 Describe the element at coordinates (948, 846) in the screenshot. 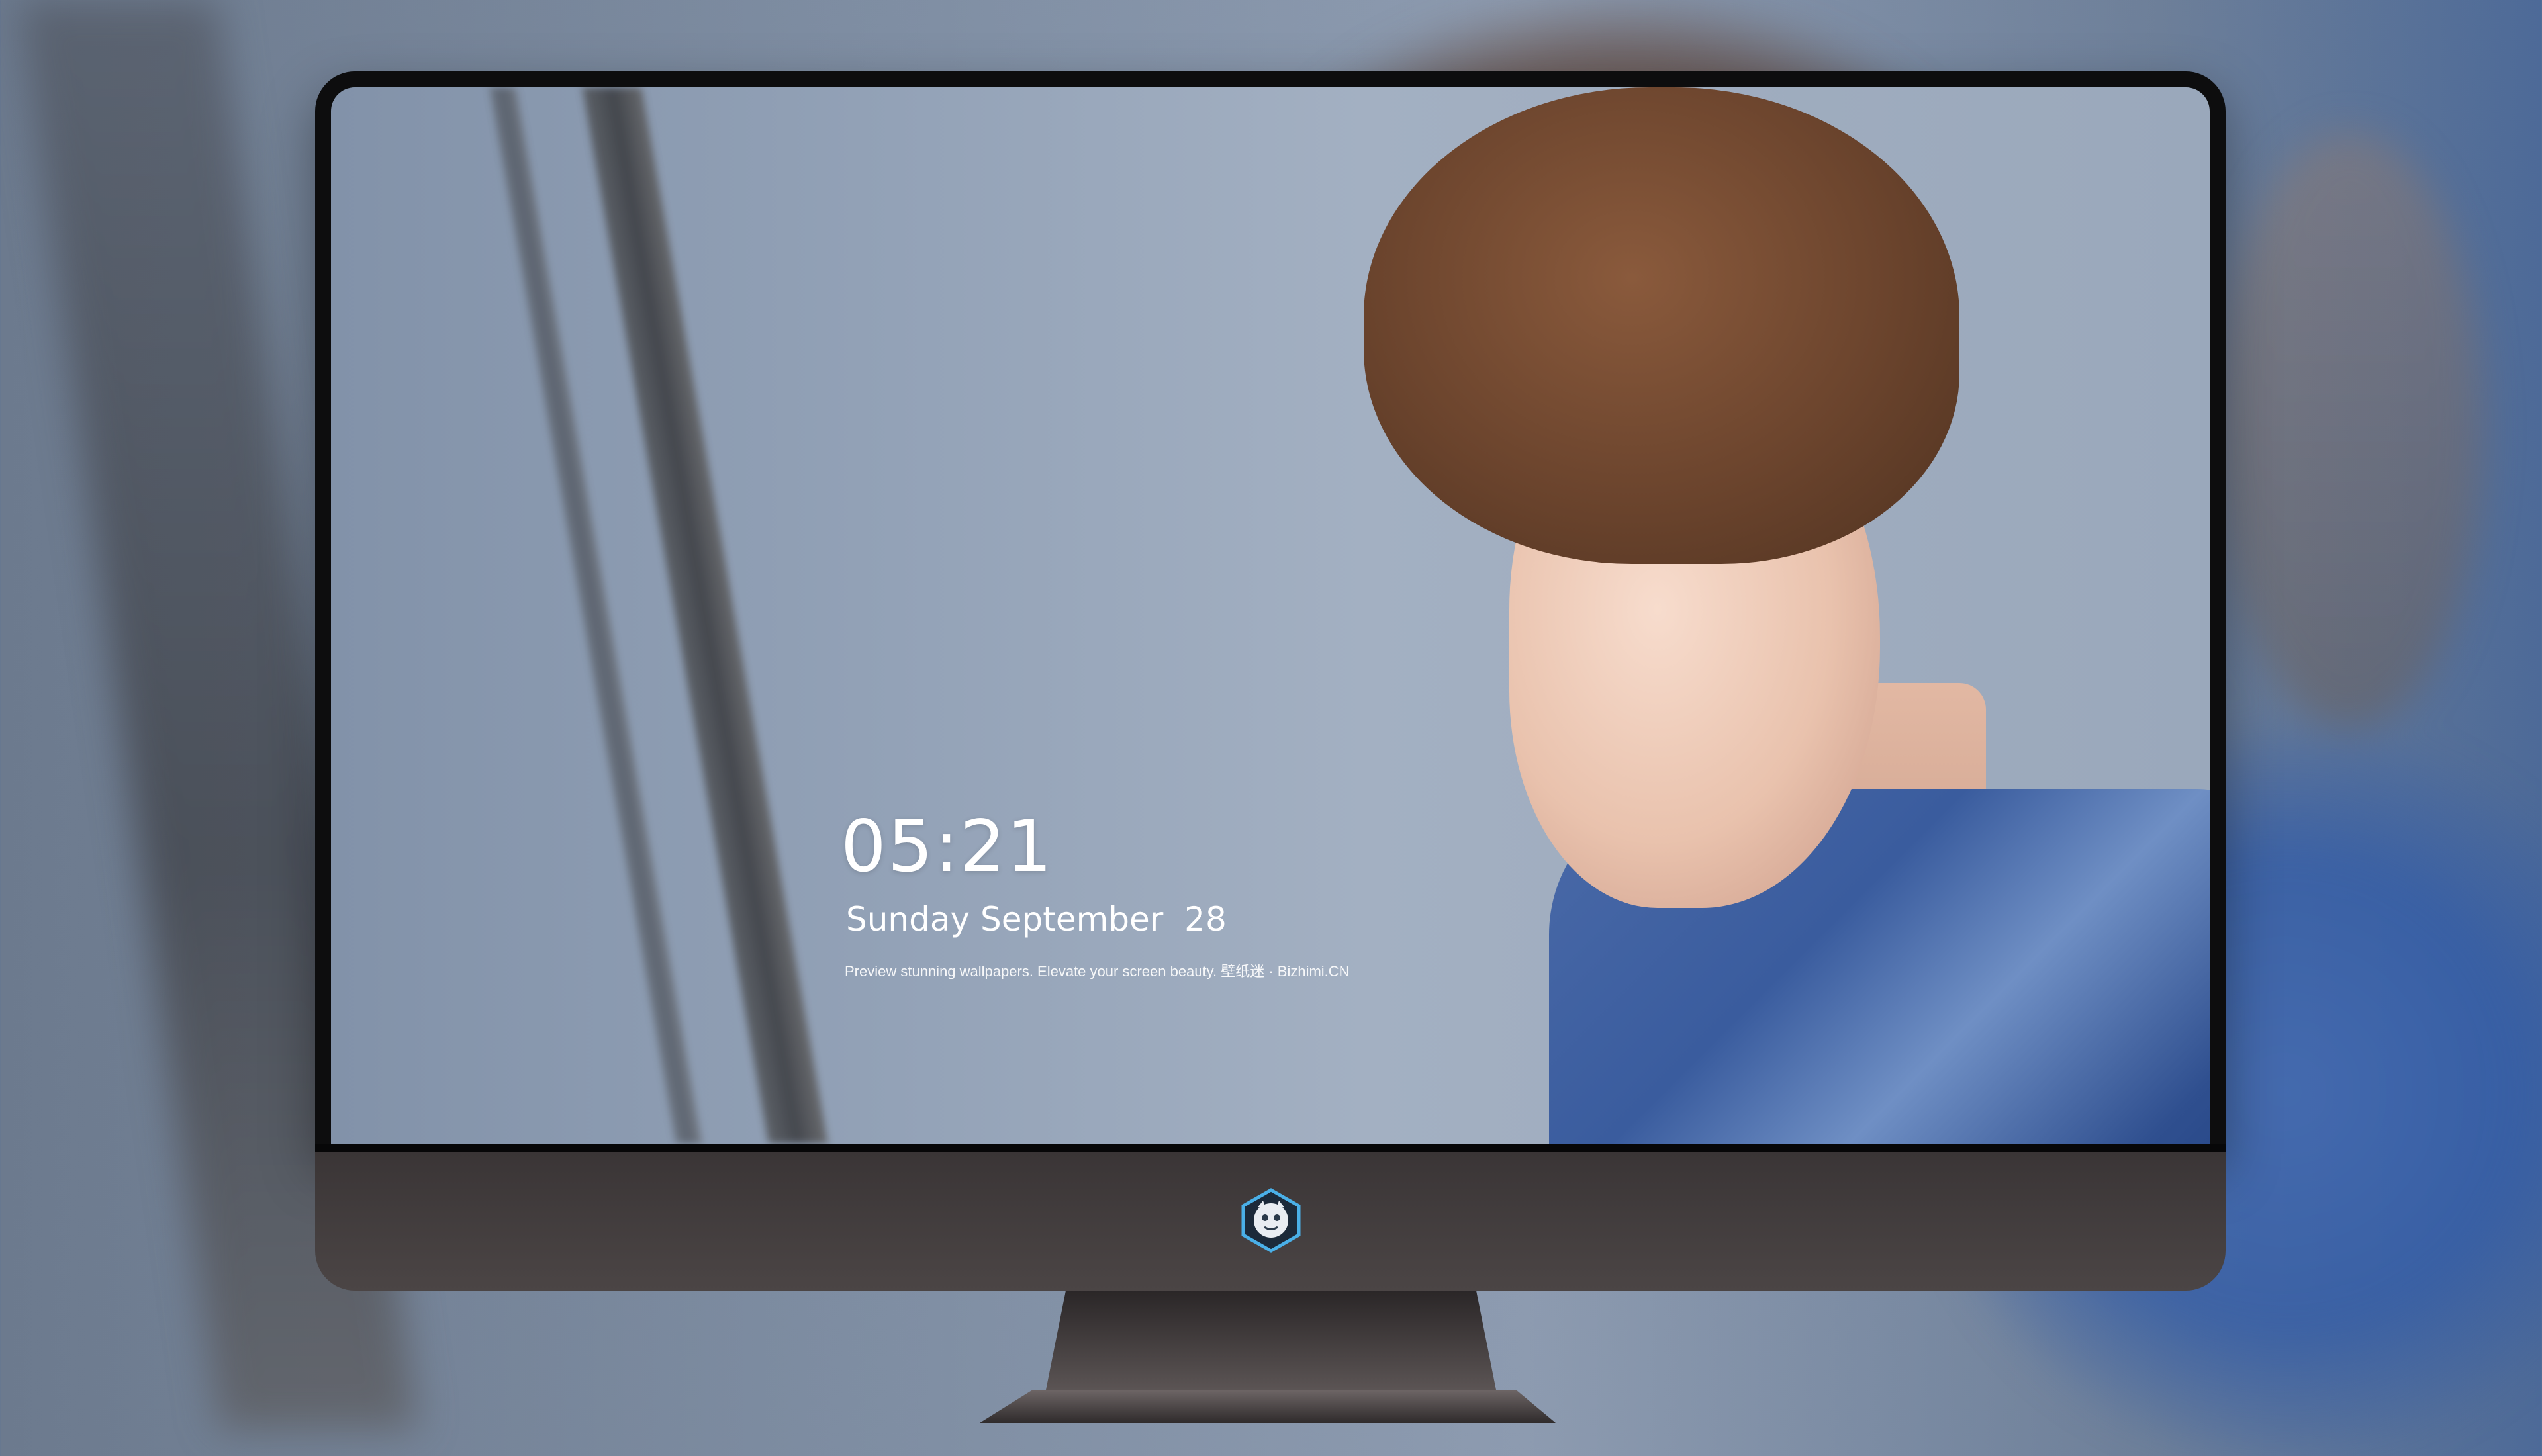

I see `lockscreen-time: 05:21` at that location.